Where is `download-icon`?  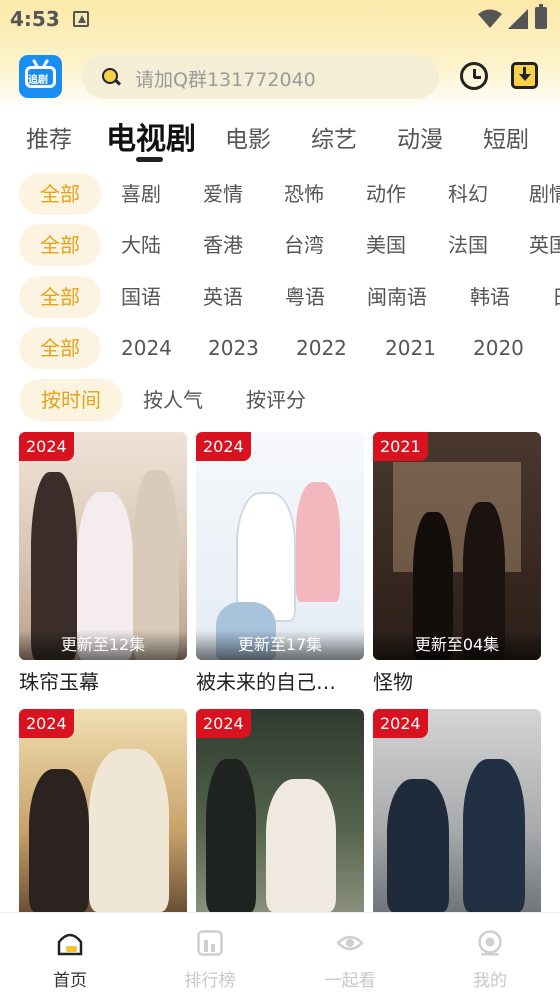
download-icon is located at coordinates (524, 75).